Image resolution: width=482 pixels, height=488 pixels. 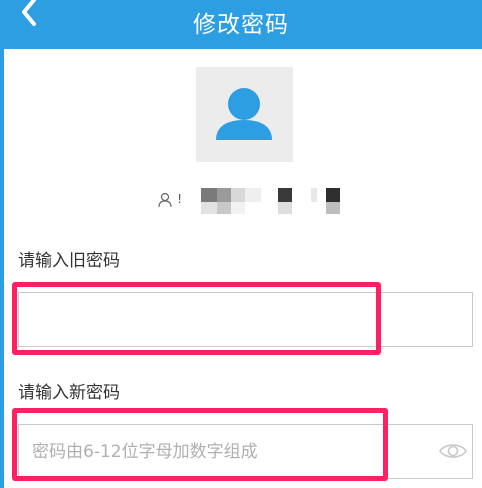 I want to click on person-avatar-icon, so click(x=244, y=114).